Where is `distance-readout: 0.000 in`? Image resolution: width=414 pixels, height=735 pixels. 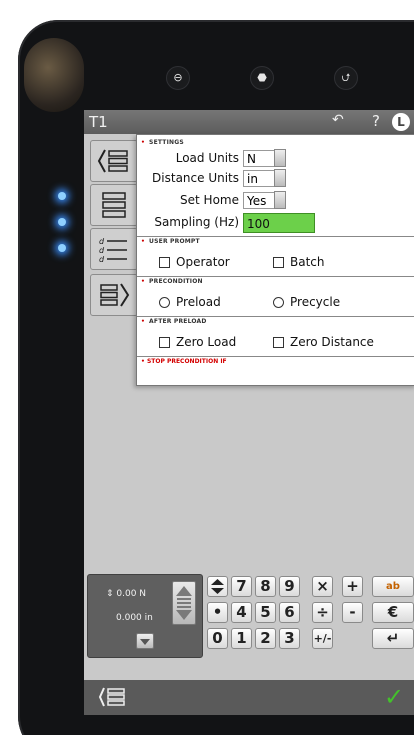 distance-readout: 0.000 in is located at coordinates (134, 618).